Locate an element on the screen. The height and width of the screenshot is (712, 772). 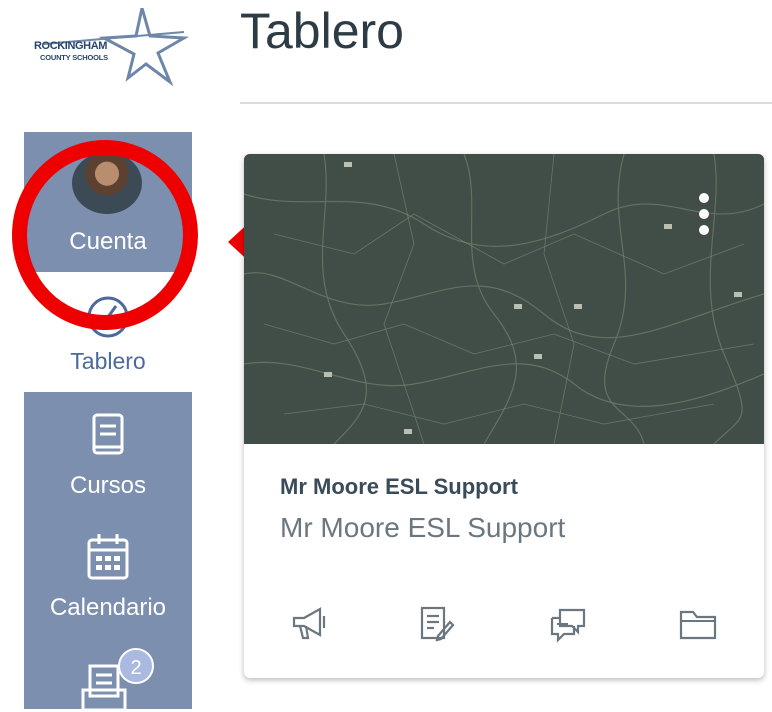
annotation-red-circle is located at coordinates (105, 235).